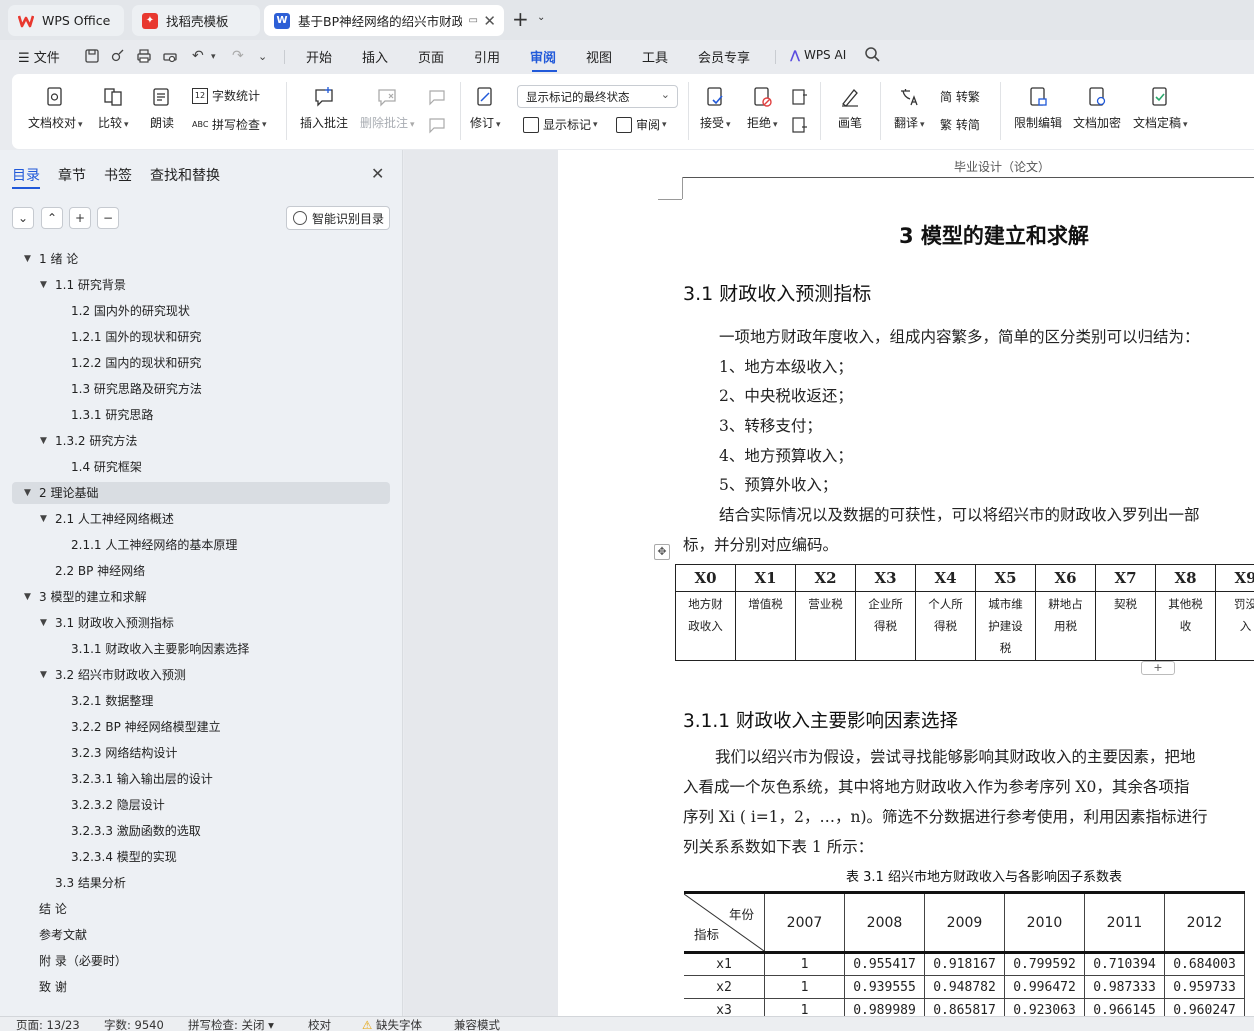  I want to click on nav-tab-toc: 目录, so click(26, 175).